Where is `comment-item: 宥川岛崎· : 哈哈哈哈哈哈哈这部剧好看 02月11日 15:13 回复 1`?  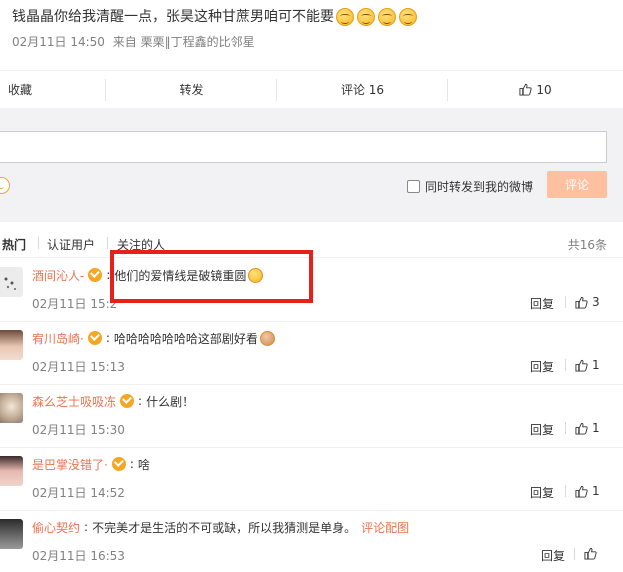
comment-item: 宥川岛崎· : 哈哈哈哈哈哈哈这部剧好看 02月11日 15:13 回复 1 is located at coordinates (311, 353).